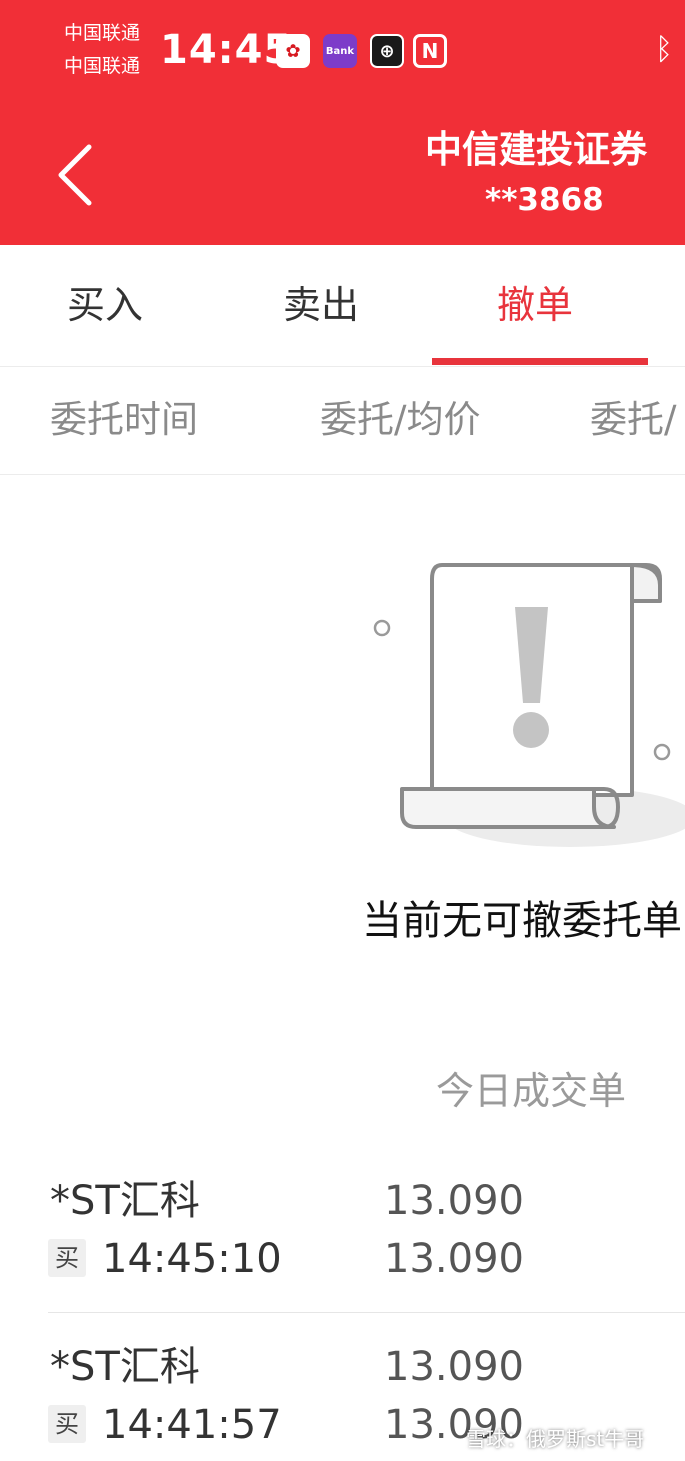  I want to click on nfc-icon: N, so click(430, 51).